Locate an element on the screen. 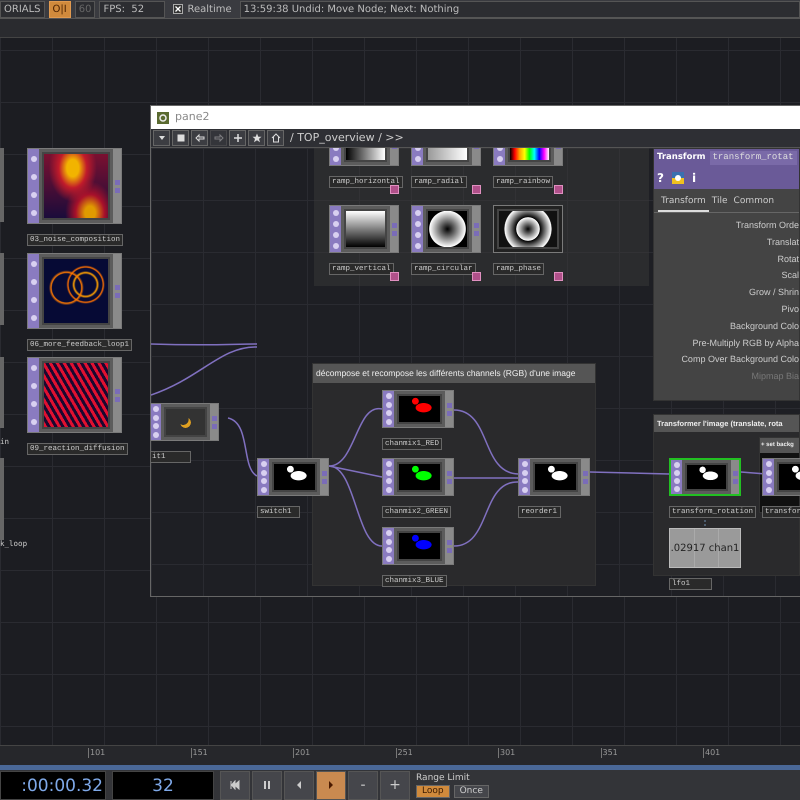 This screenshot has height=800, width=800. transport-button: + is located at coordinates (395, 785).